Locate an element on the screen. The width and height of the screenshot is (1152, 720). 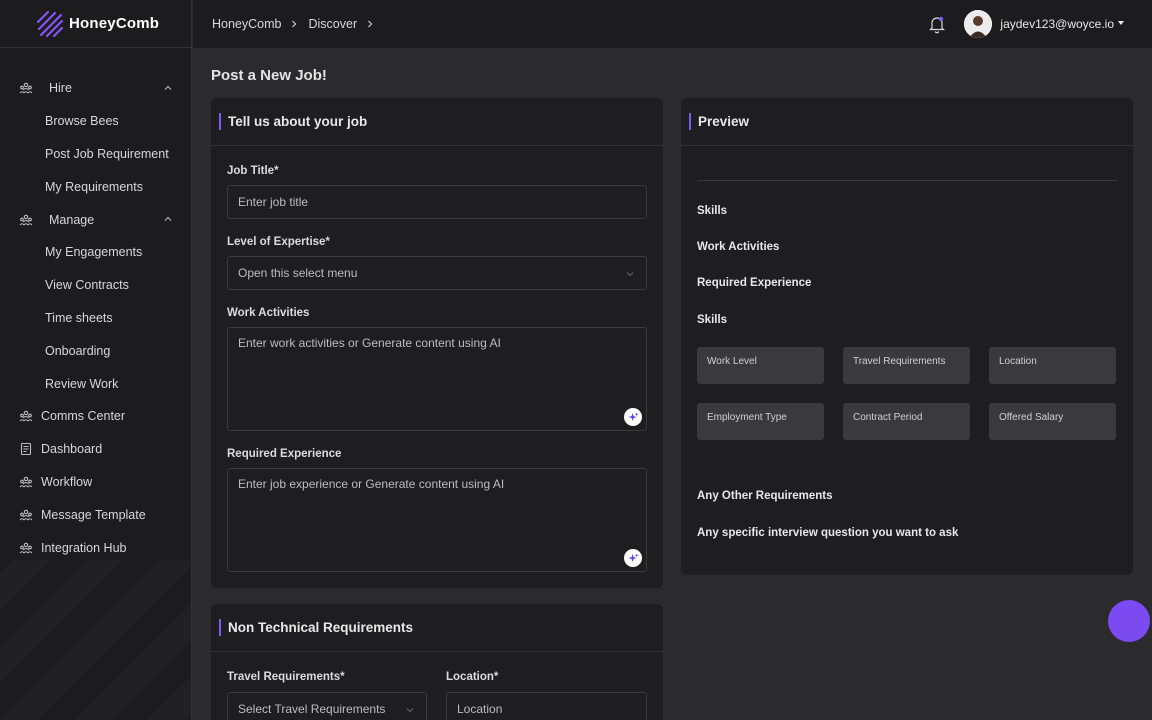
sidebar-item-label: My Engagements is located at coordinates (94, 252).